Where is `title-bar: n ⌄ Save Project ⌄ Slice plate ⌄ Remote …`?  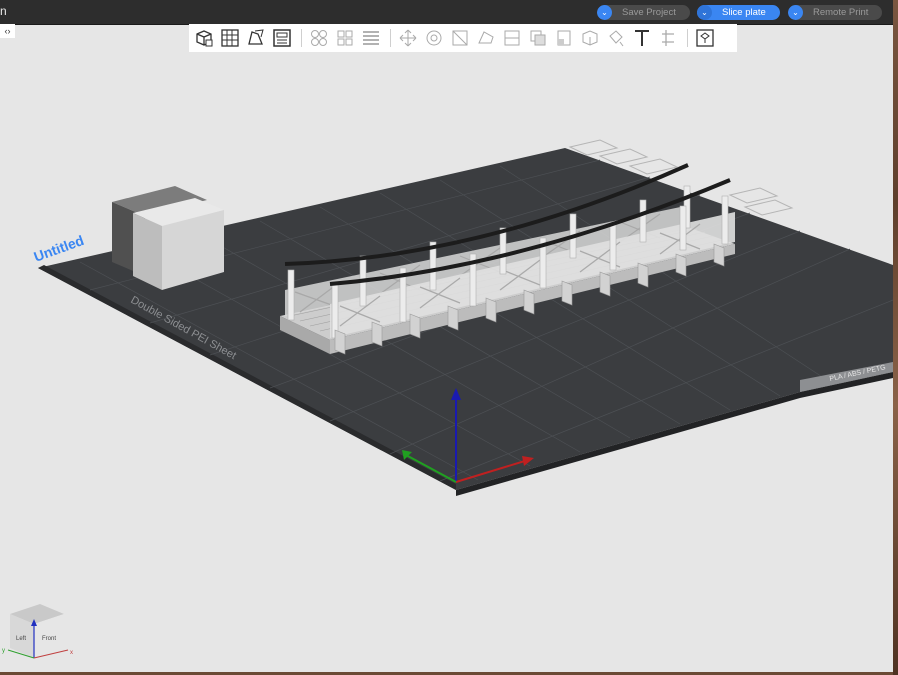
title-bar: n ⌄ Save Project ⌄ Slice plate ⌄ Remote … is located at coordinates (446, 12).